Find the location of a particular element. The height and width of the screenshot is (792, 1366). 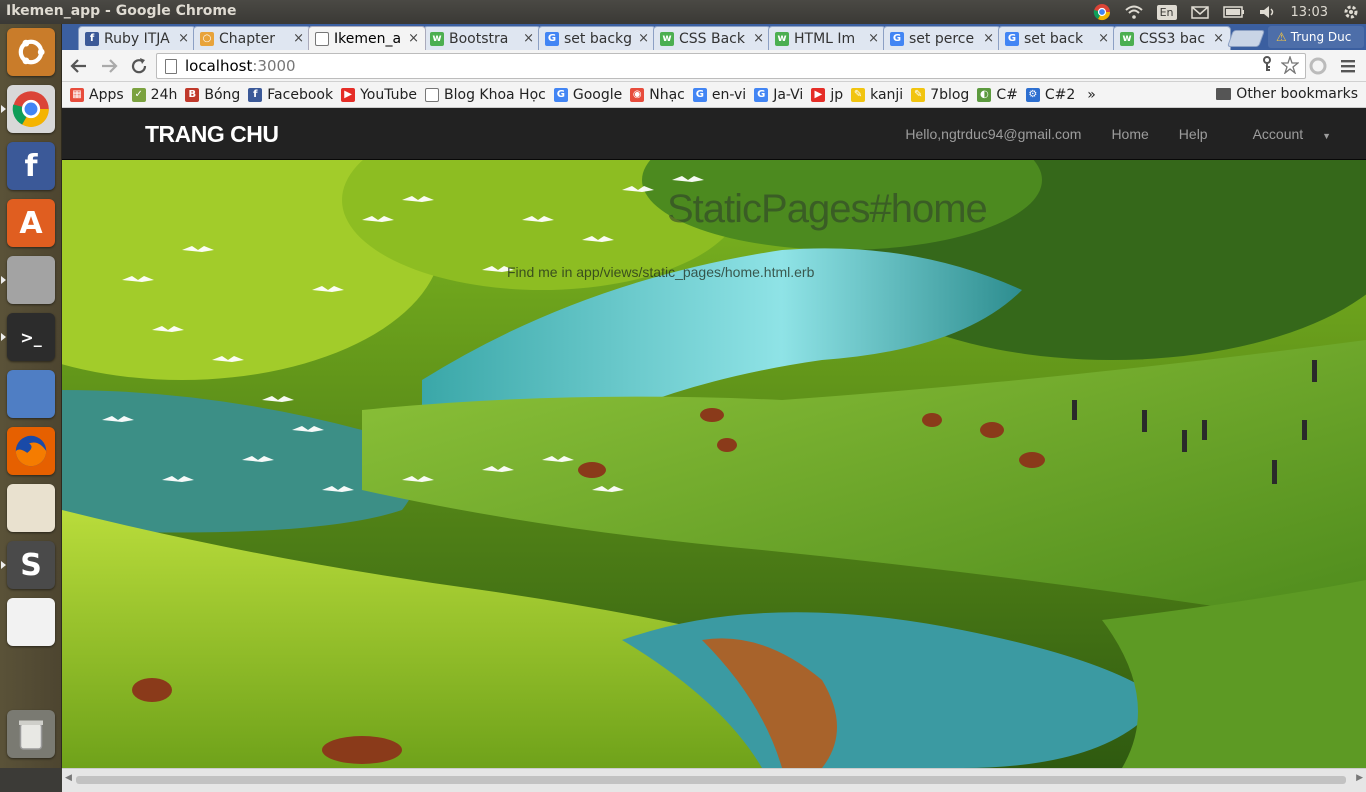

bookmark-item: ▶ YouTube is located at coordinates (379, 95).